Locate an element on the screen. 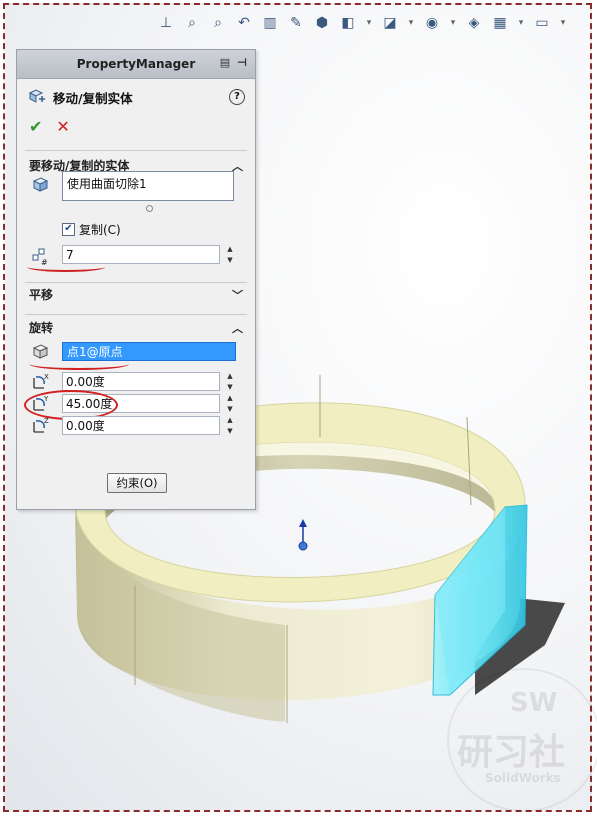 This screenshot has width=597, height=817. pin-icon: ⊣ is located at coordinates (242, 63).